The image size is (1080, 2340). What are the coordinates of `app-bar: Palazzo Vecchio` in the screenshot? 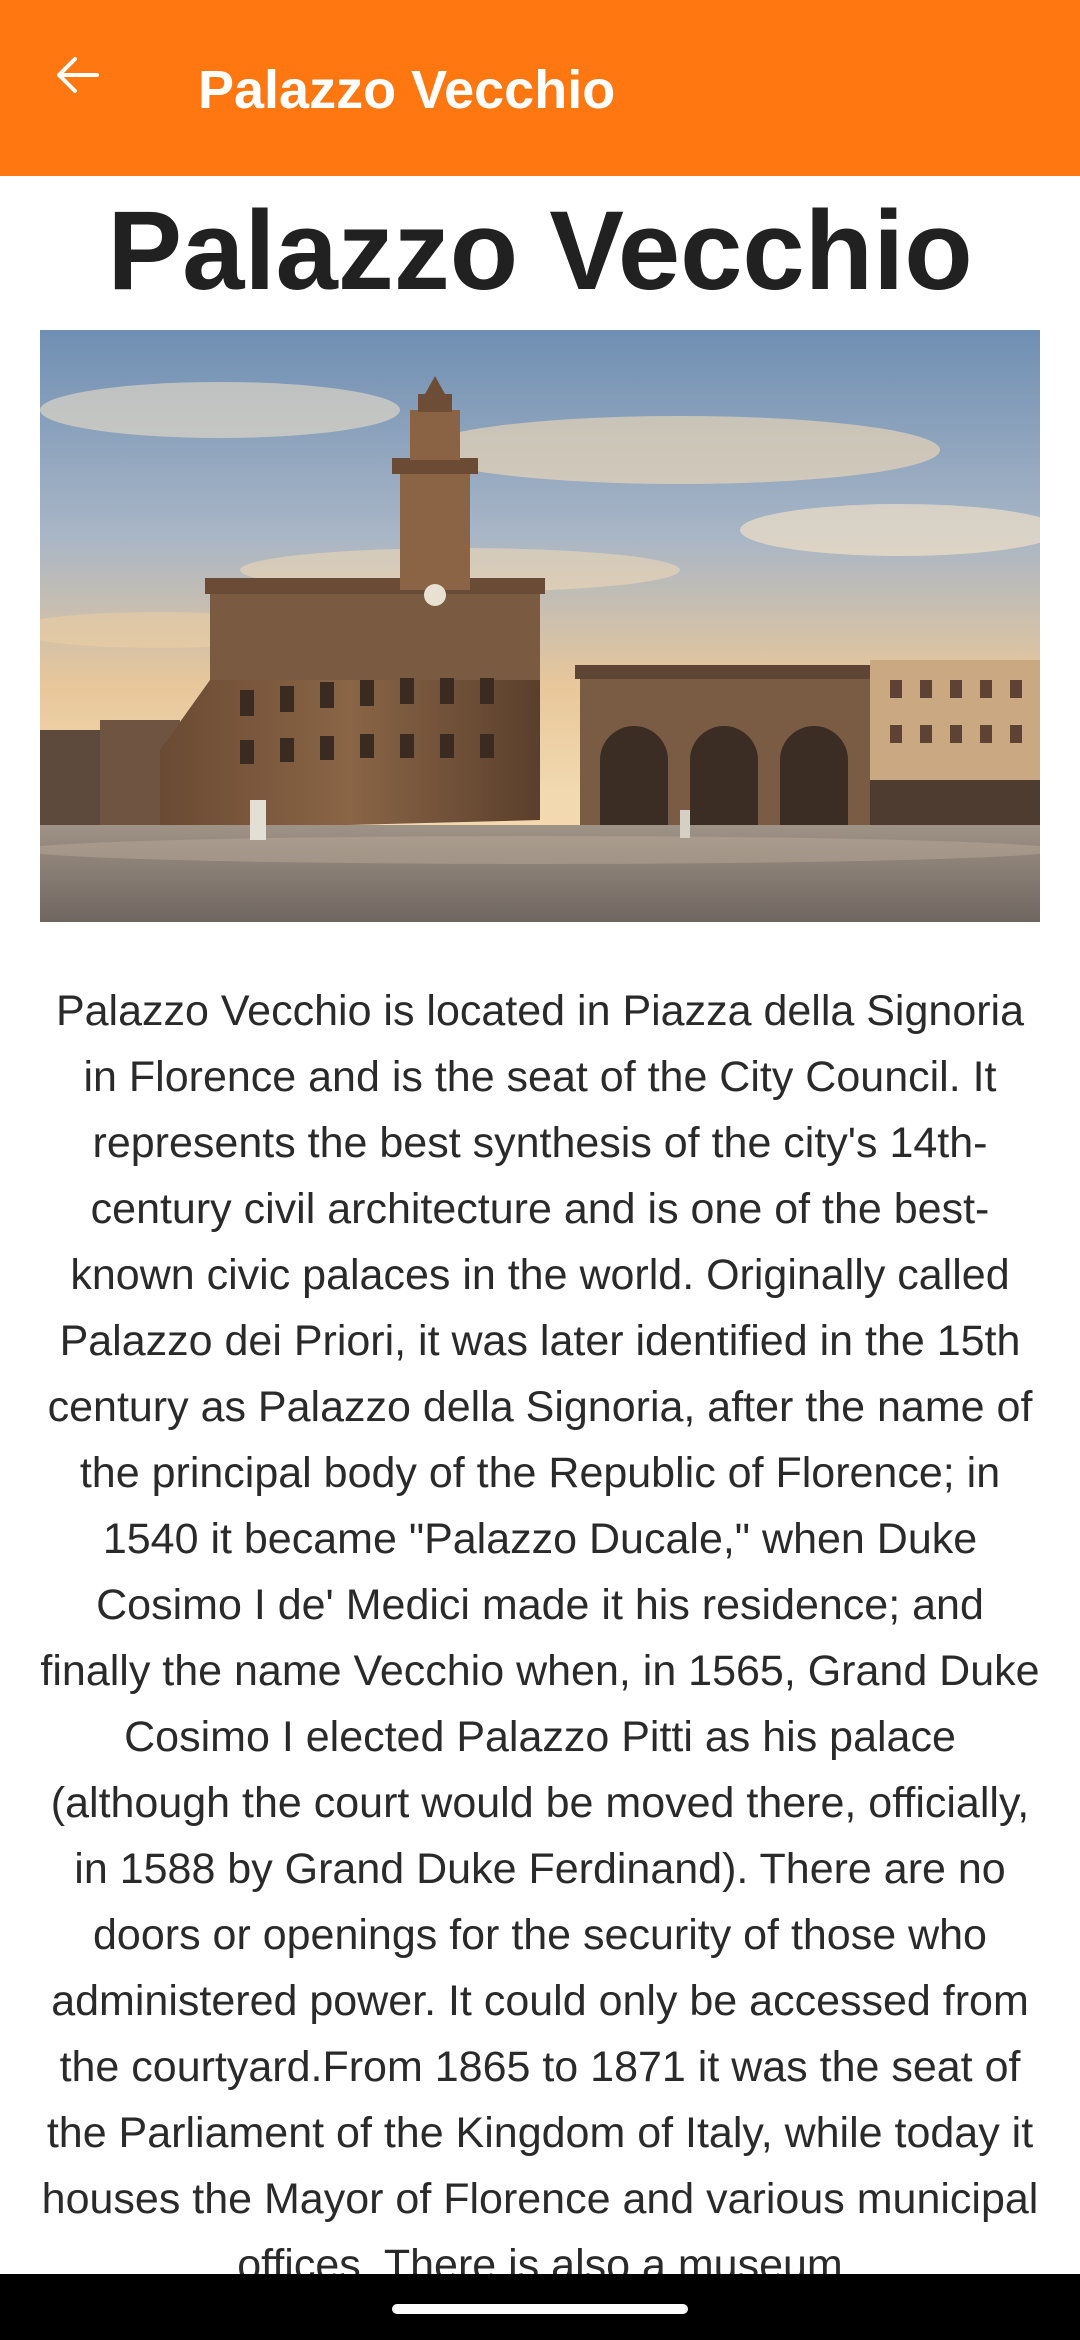 It's located at (540, 88).